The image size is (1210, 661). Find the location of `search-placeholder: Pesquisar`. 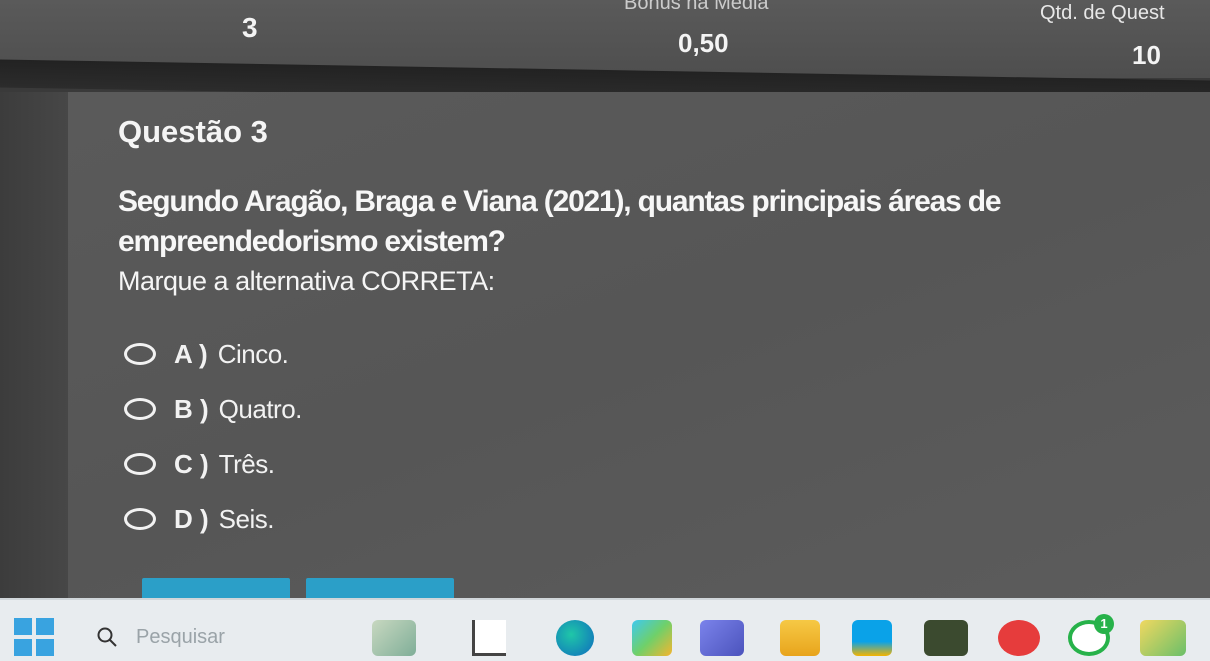

search-placeholder: Pesquisar is located at coordinates (180, 636).